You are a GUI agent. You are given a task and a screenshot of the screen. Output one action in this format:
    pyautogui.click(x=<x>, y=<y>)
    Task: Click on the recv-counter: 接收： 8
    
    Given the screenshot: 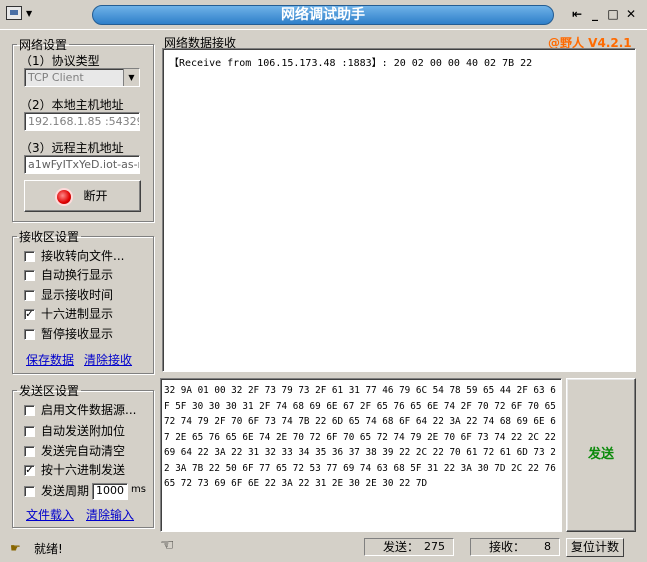 What is the action you would take?
    pyautogui.click(x=515, y=547)
    